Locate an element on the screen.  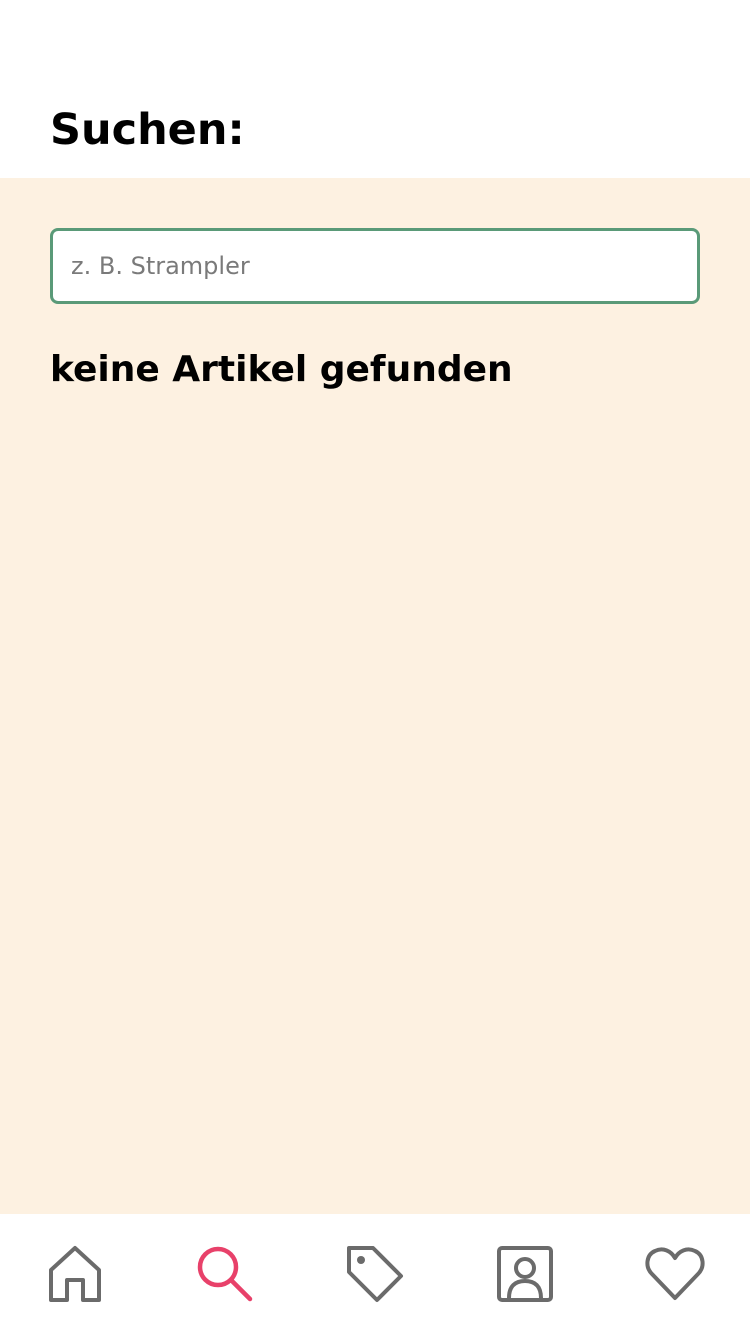
profile-icon is located at coordinates (525, 1274).